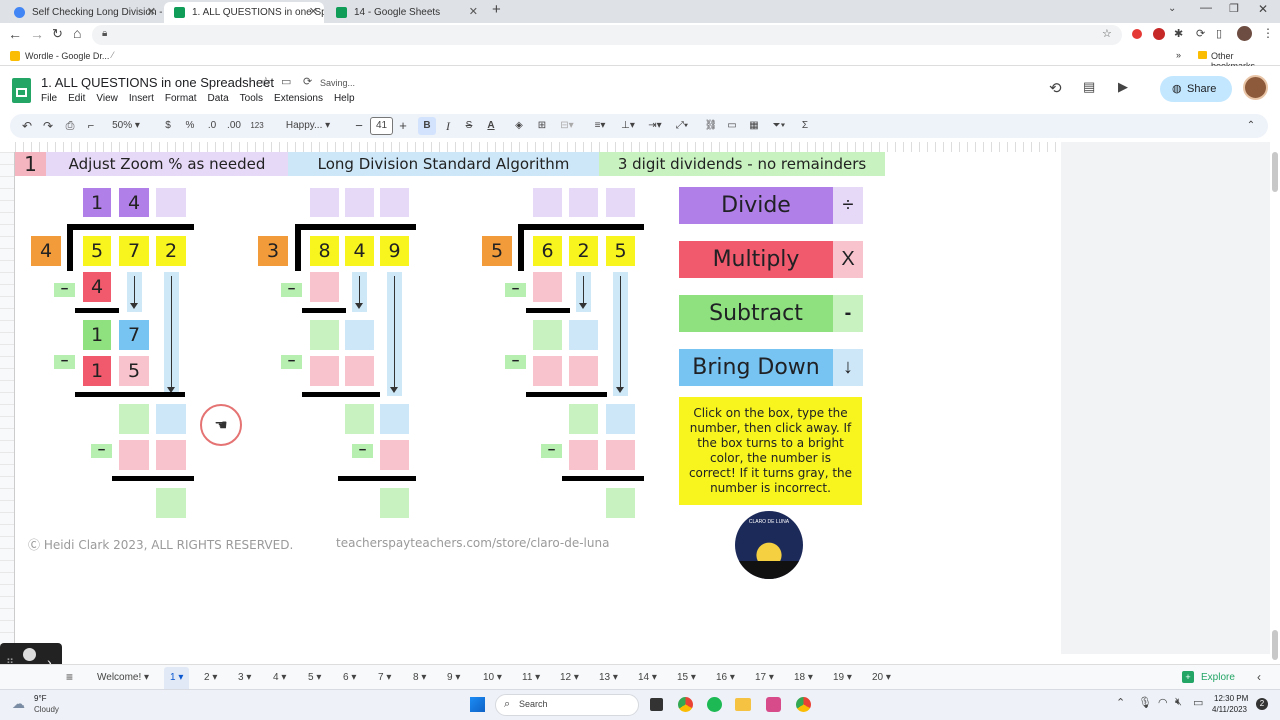 This screenshot has width=1280, height=720. I want to click on menu-extensions: Extensions, so click(298, 98).